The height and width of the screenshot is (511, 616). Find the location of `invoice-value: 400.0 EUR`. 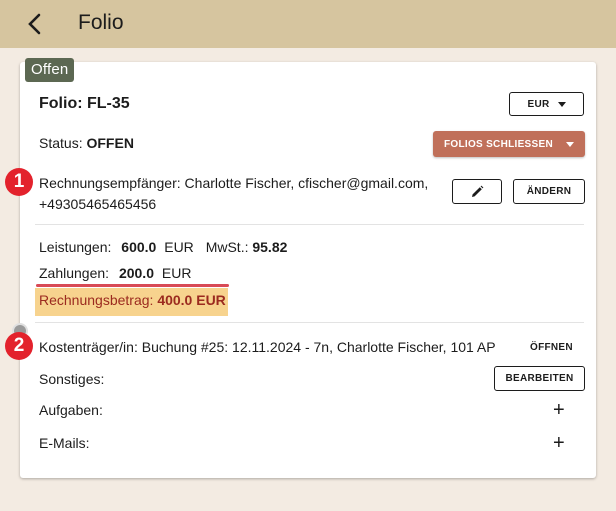

invoice-value: 400.0 EUR is located at coordinates (191, 300).